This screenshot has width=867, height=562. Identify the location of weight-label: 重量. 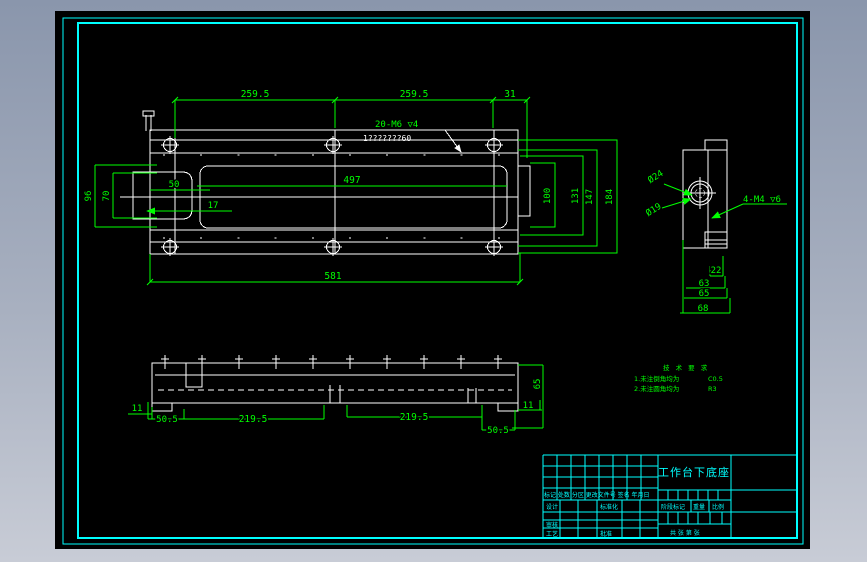
(699, 507).